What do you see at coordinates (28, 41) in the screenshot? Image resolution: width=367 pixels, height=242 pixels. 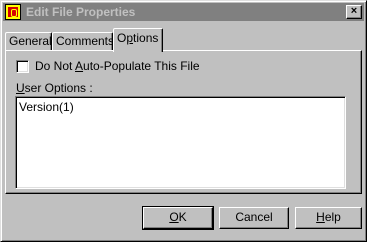 I see `tab-general: General` at bounding box center [28, 41].